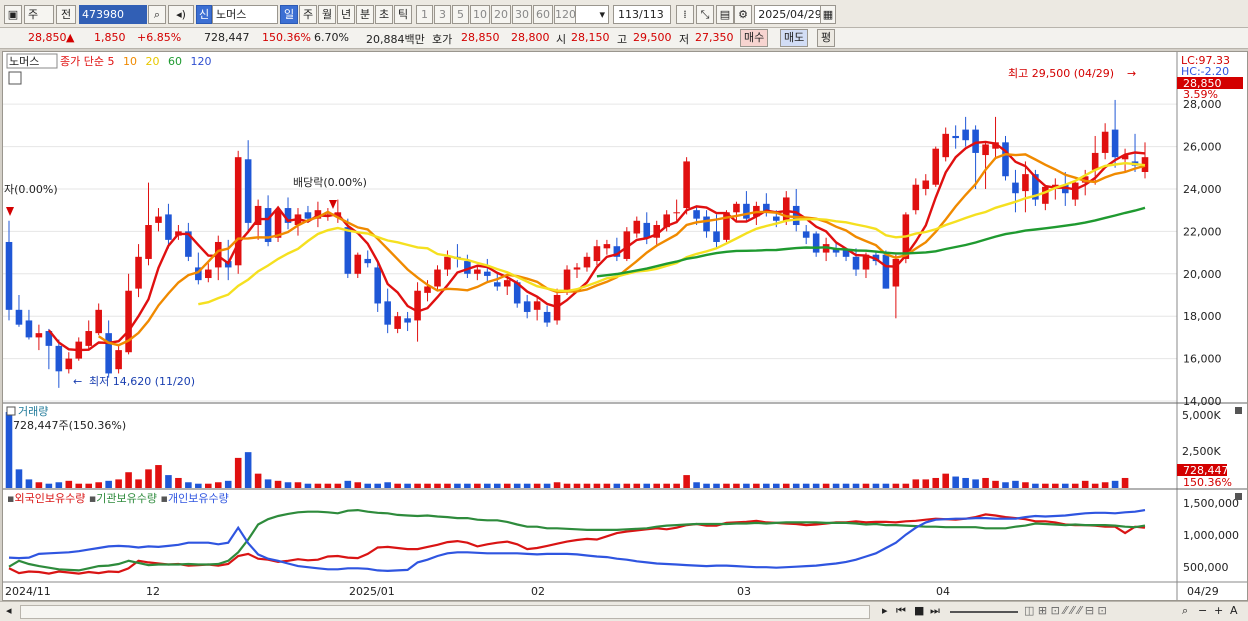  I want to click on interval-button-120: 120, so click(565, 14).